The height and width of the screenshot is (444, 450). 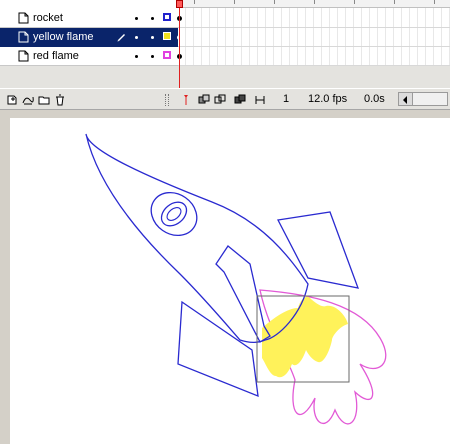 What do you see at coordinates (63, 37) in the screenshot?
I see `layer-name-yellow-flame: yellow flame` at bounding box center [63, 37].